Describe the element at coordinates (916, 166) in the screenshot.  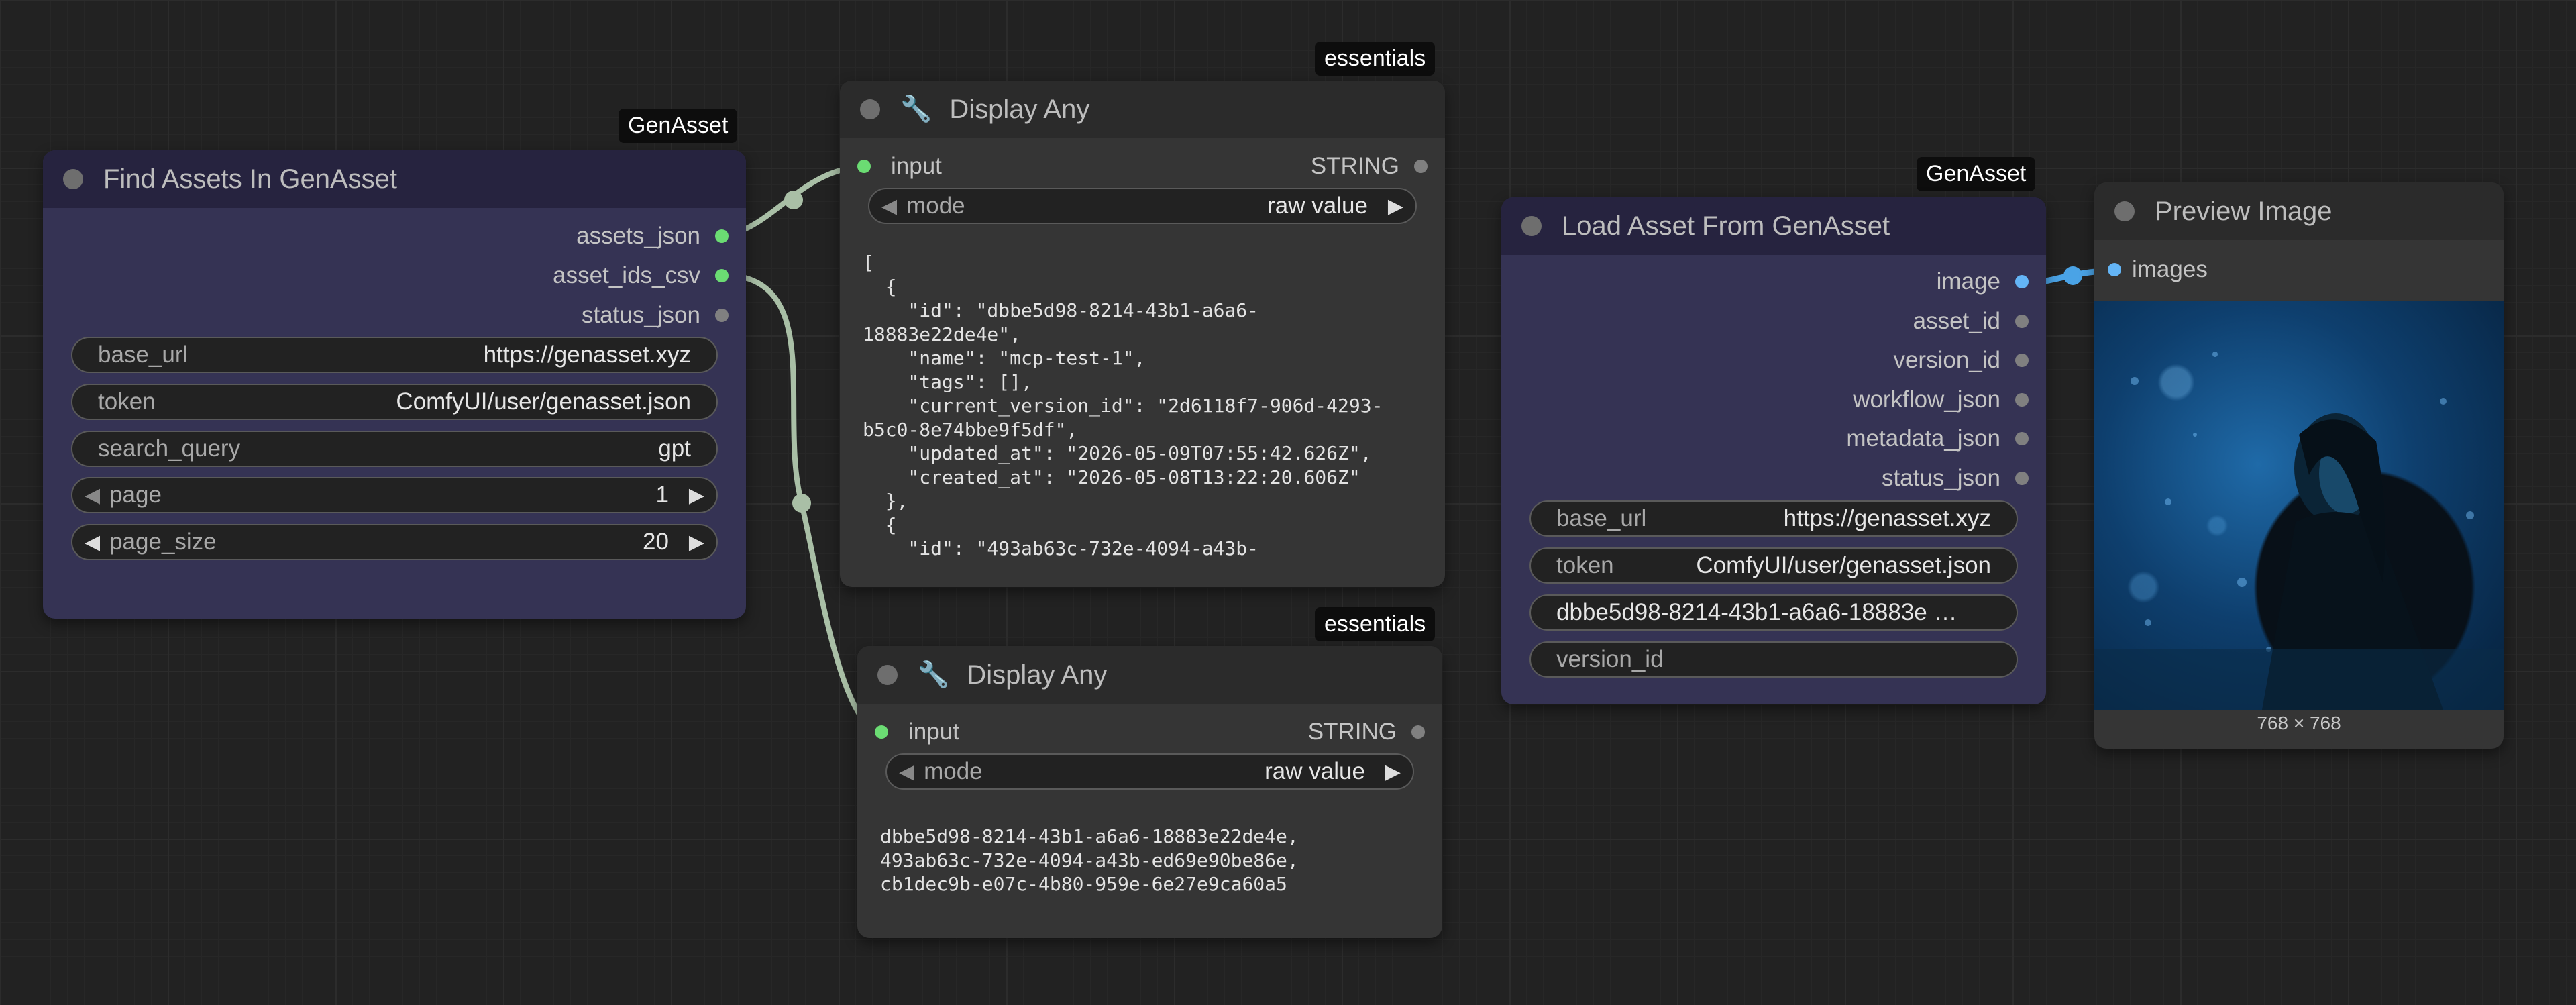
I see `slot-label: input` at that location.